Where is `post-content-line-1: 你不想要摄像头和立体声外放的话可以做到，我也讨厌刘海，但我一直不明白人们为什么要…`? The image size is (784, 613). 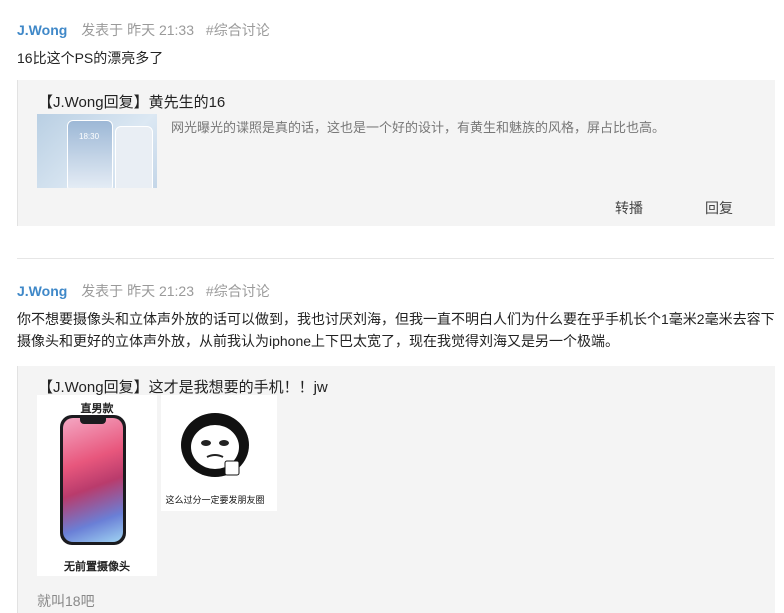 post-content-line-1: 你不想要摄像头和立体声外放的话可以做到，我也讨厌刘海，但我一直不明白人们为什么要… is located at coordinates (396, 319).